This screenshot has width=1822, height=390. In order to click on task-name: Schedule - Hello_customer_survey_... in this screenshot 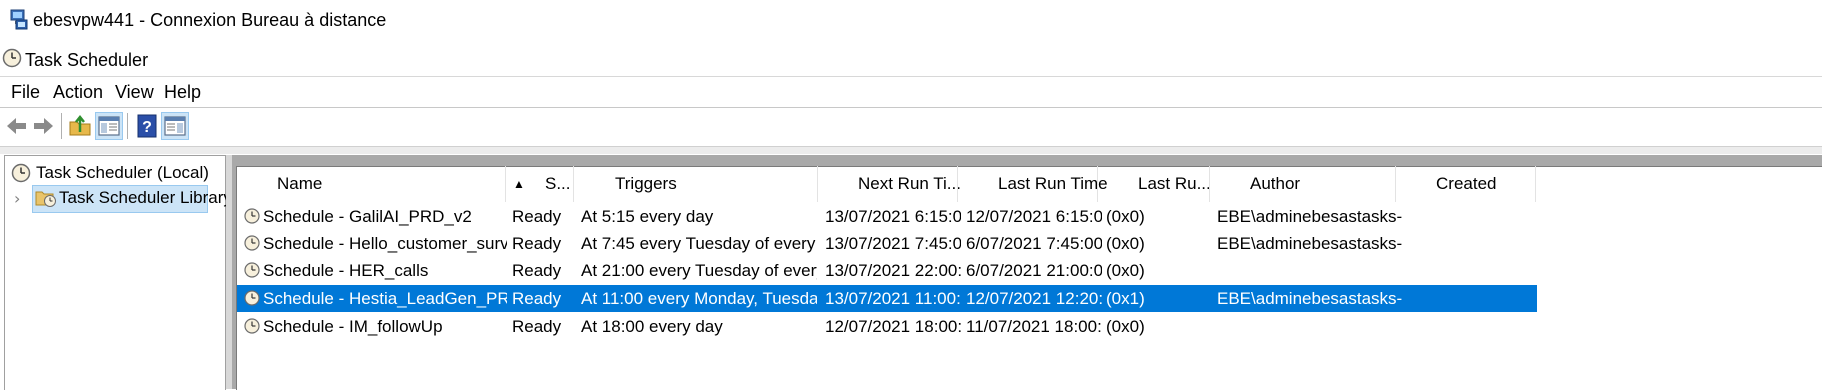, I will do `click(385, 243)`.